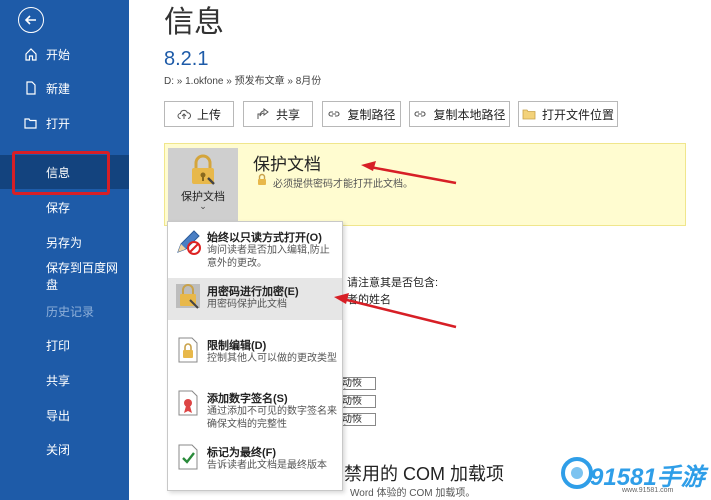 This screenshot has height=500, width=711. What do you see at coordinates (237, 346) in the screenshot?
I see `menu-item-title: 限制编辑(D)` at bounding box center [237, 346].